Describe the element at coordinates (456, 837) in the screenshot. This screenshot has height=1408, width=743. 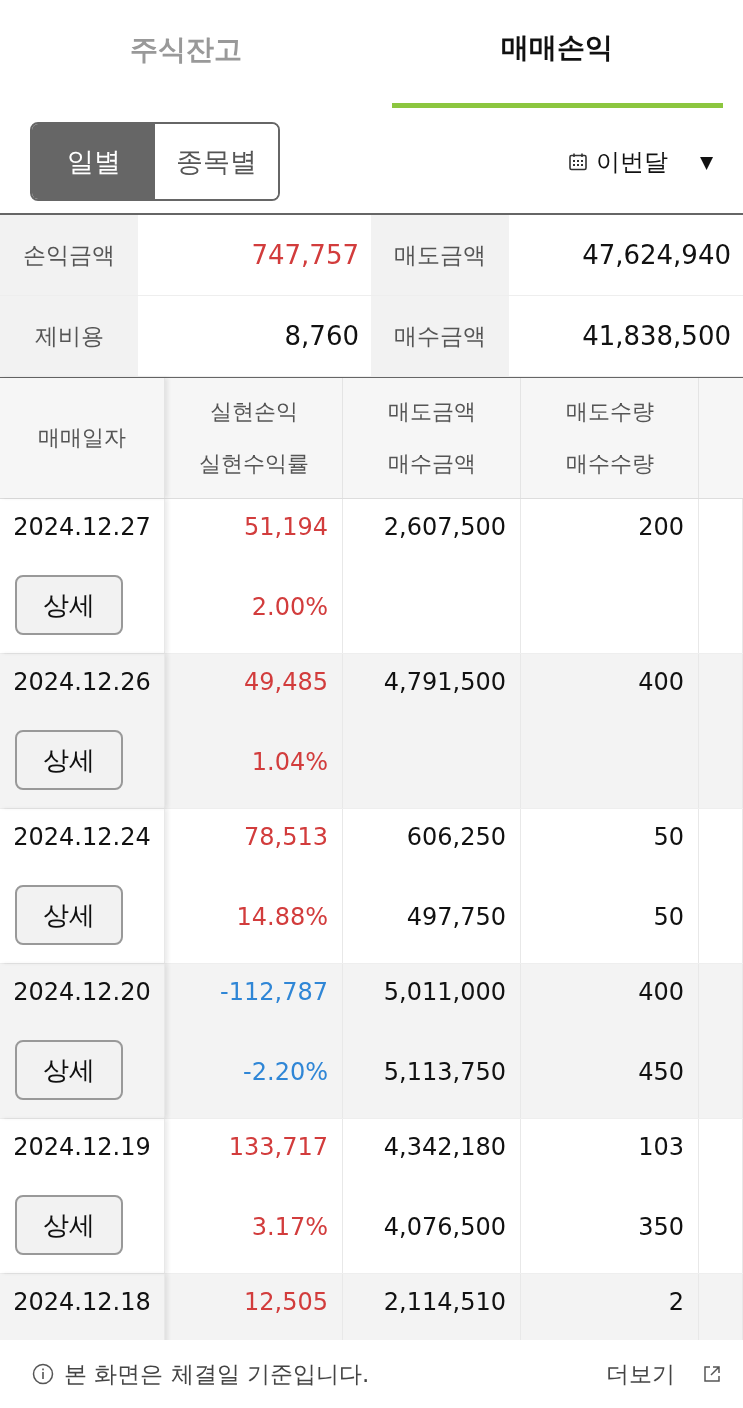
I see `sell-amount: 606,250` at that location.